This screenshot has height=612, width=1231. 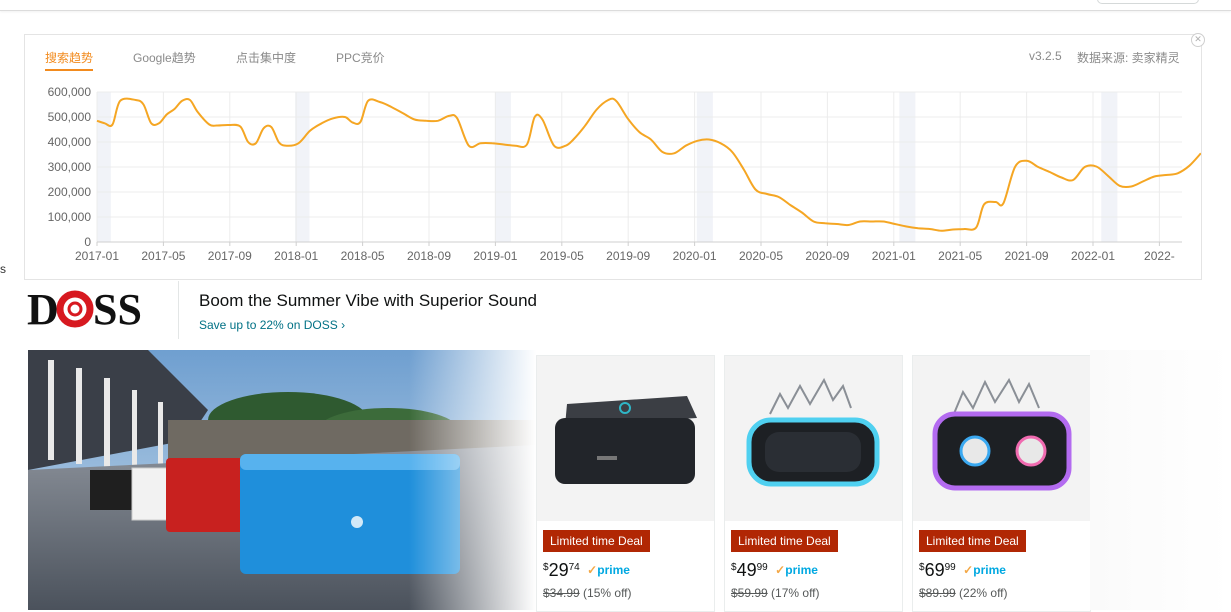 I want to click on chart-y-tick-4: 400,000, so click(x=70, y=142).